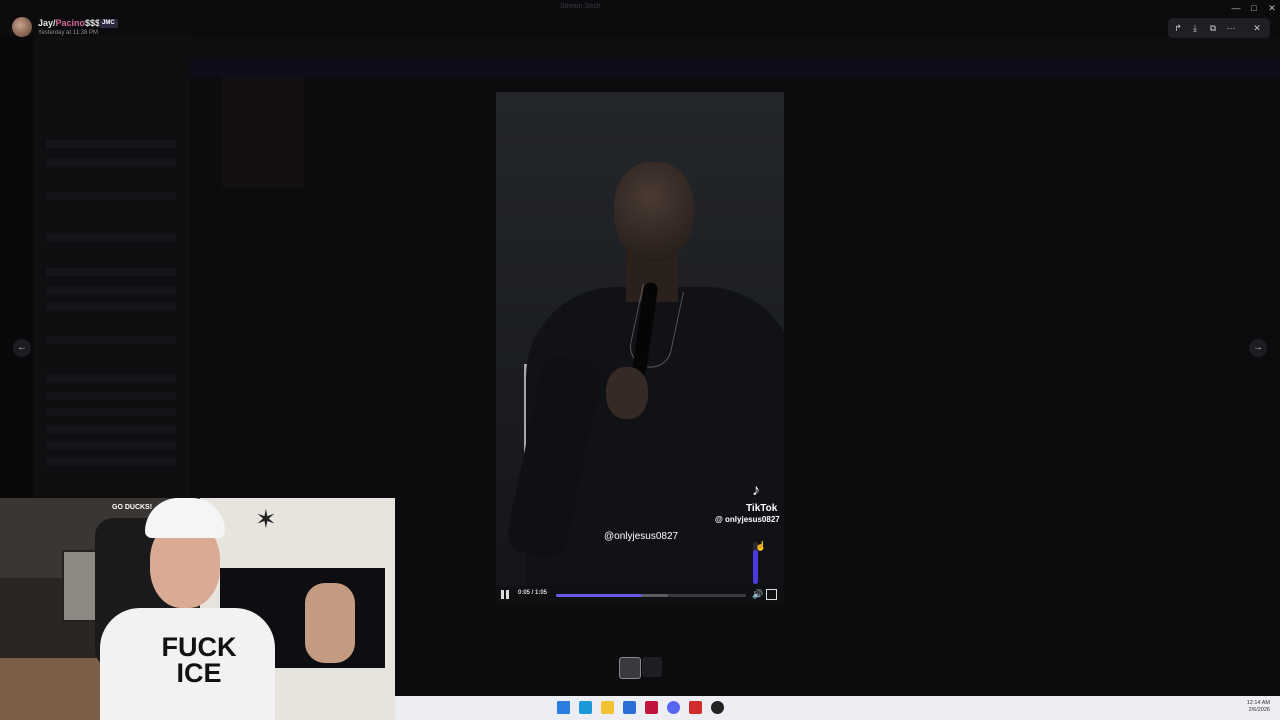 Image resolution: width=1280 pixels, height=720 pixels. I want to click on webcam-poster-fighter, so click(330, 623).